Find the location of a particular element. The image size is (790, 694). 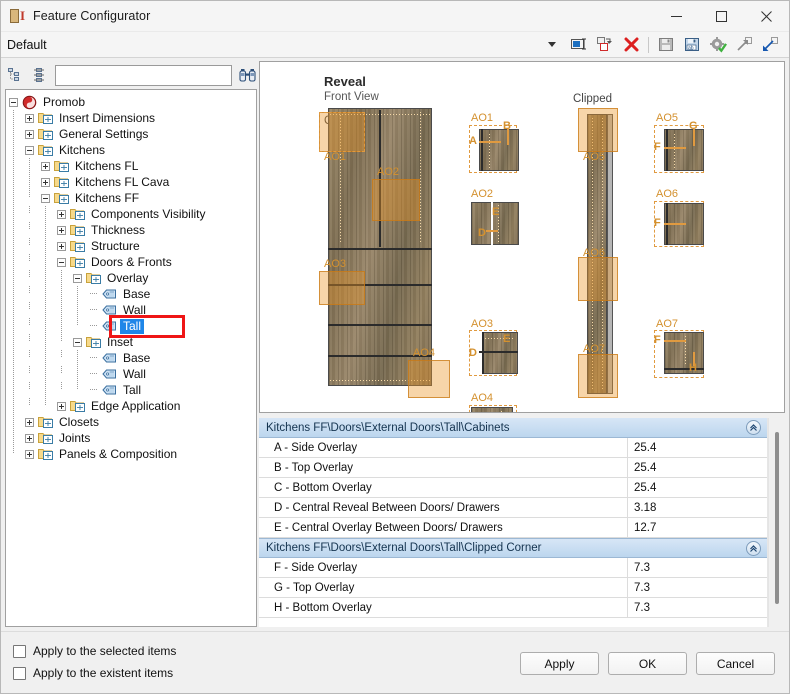

tree-node-insert-dimensions: Insert Dimensions is located at coordinates (131, 118).